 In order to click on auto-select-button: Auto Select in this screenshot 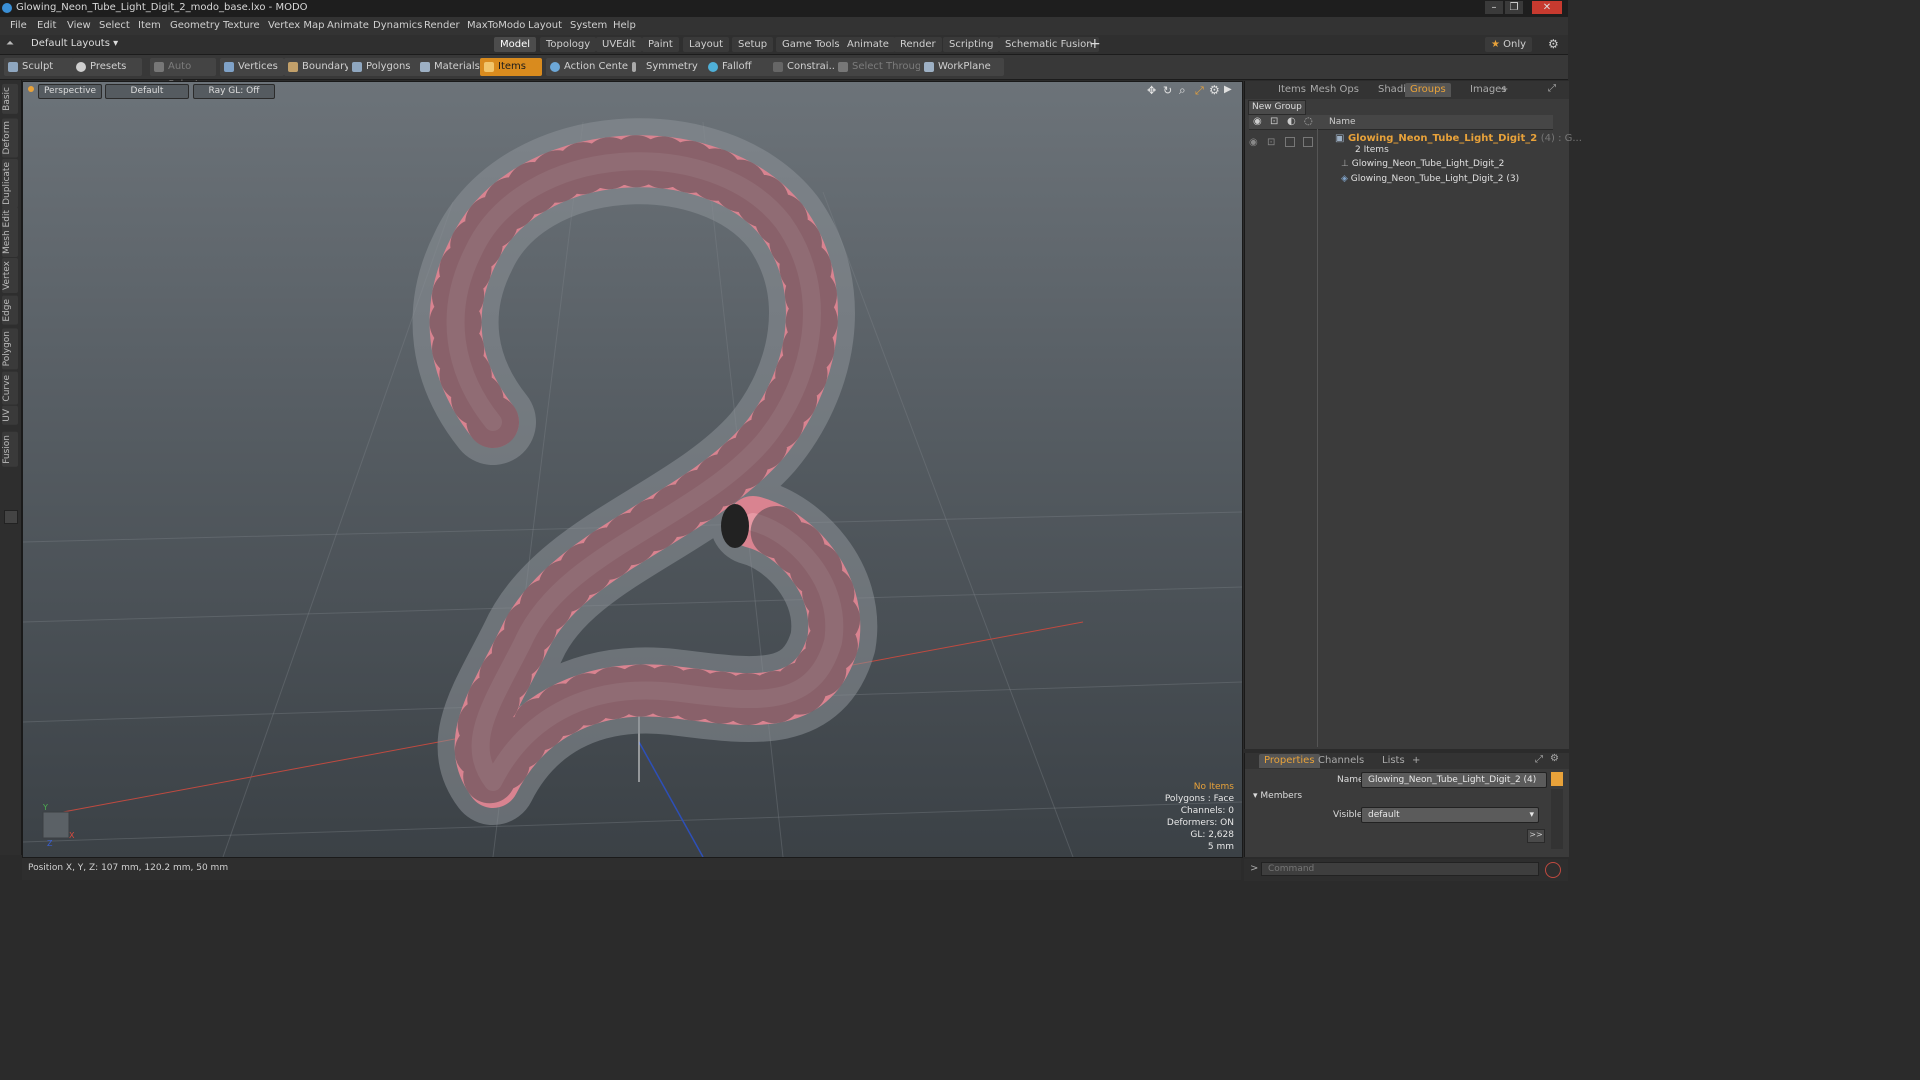, I will do `click(183, 74)`.